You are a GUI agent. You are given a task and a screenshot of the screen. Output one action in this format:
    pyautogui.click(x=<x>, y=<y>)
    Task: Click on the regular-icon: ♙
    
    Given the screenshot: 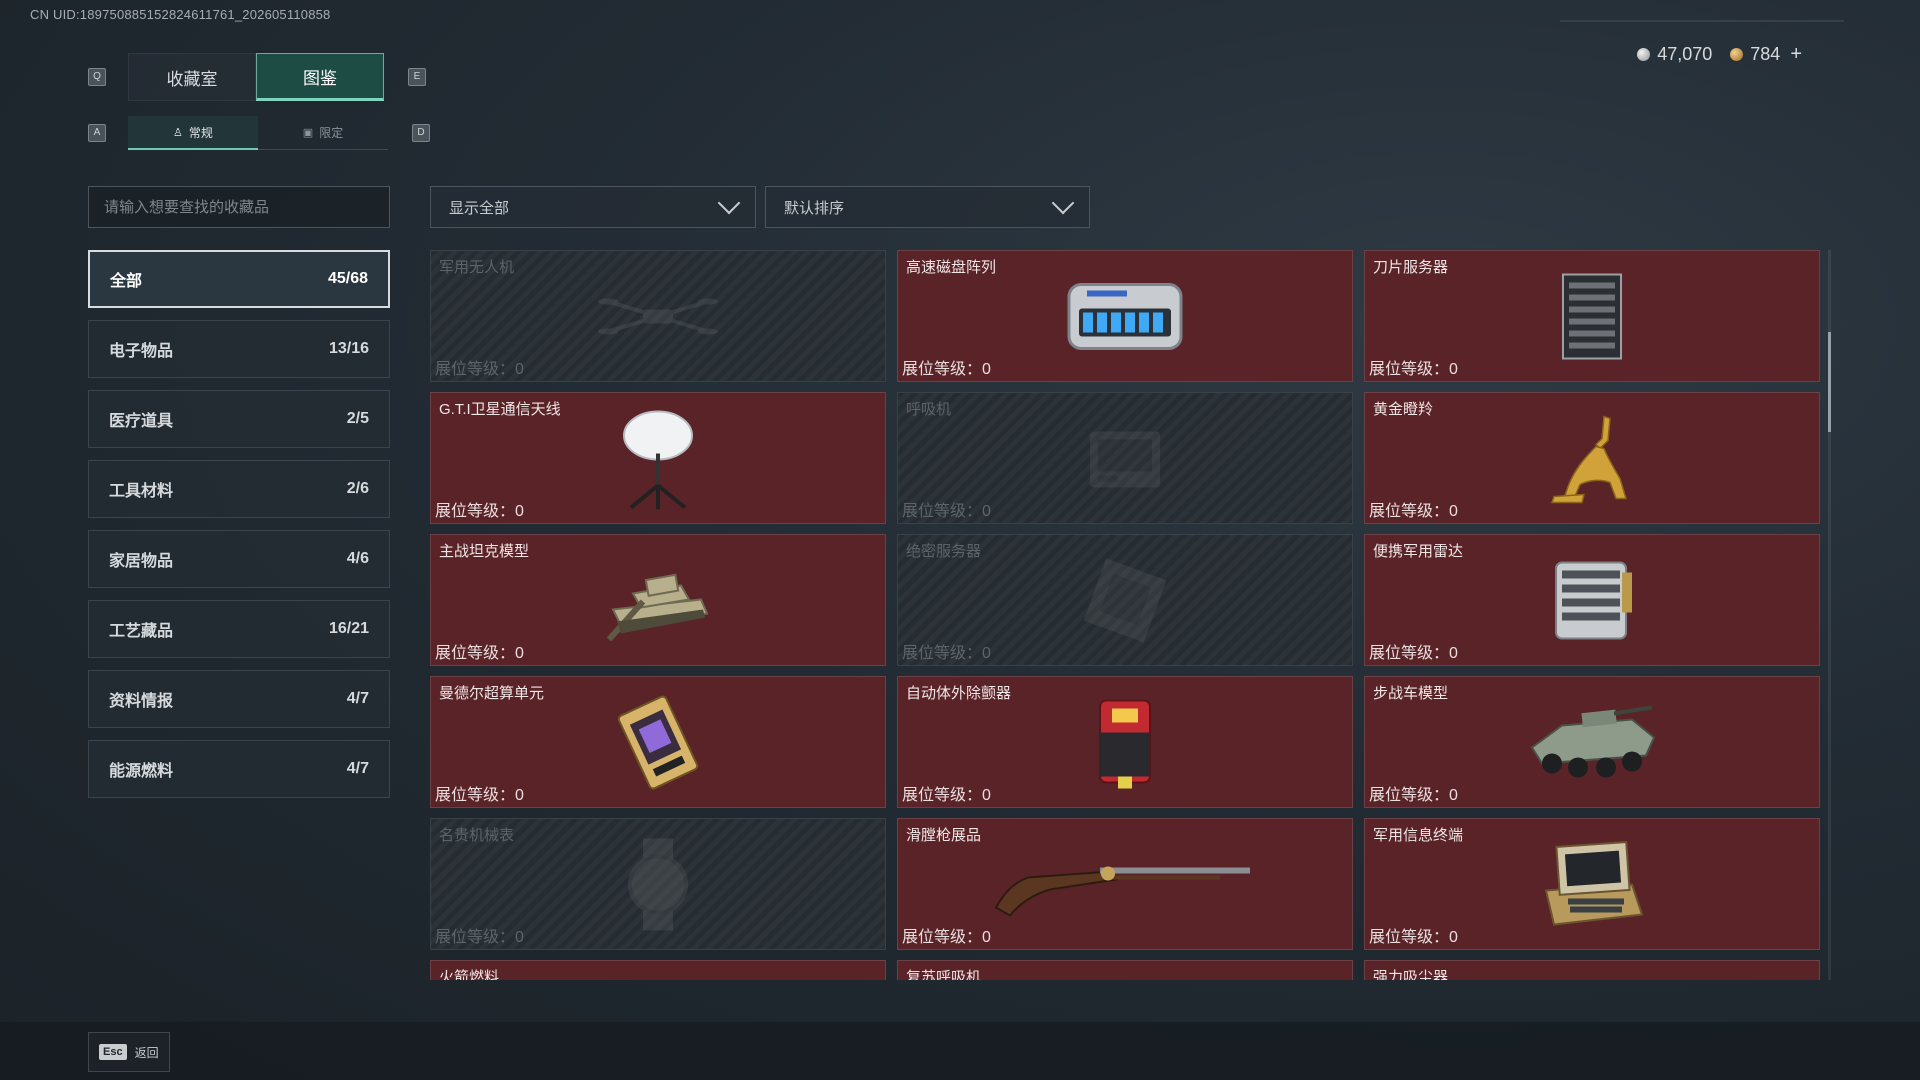 What is the action you would take?
    pyautogui.click(x=178, y=132)
    